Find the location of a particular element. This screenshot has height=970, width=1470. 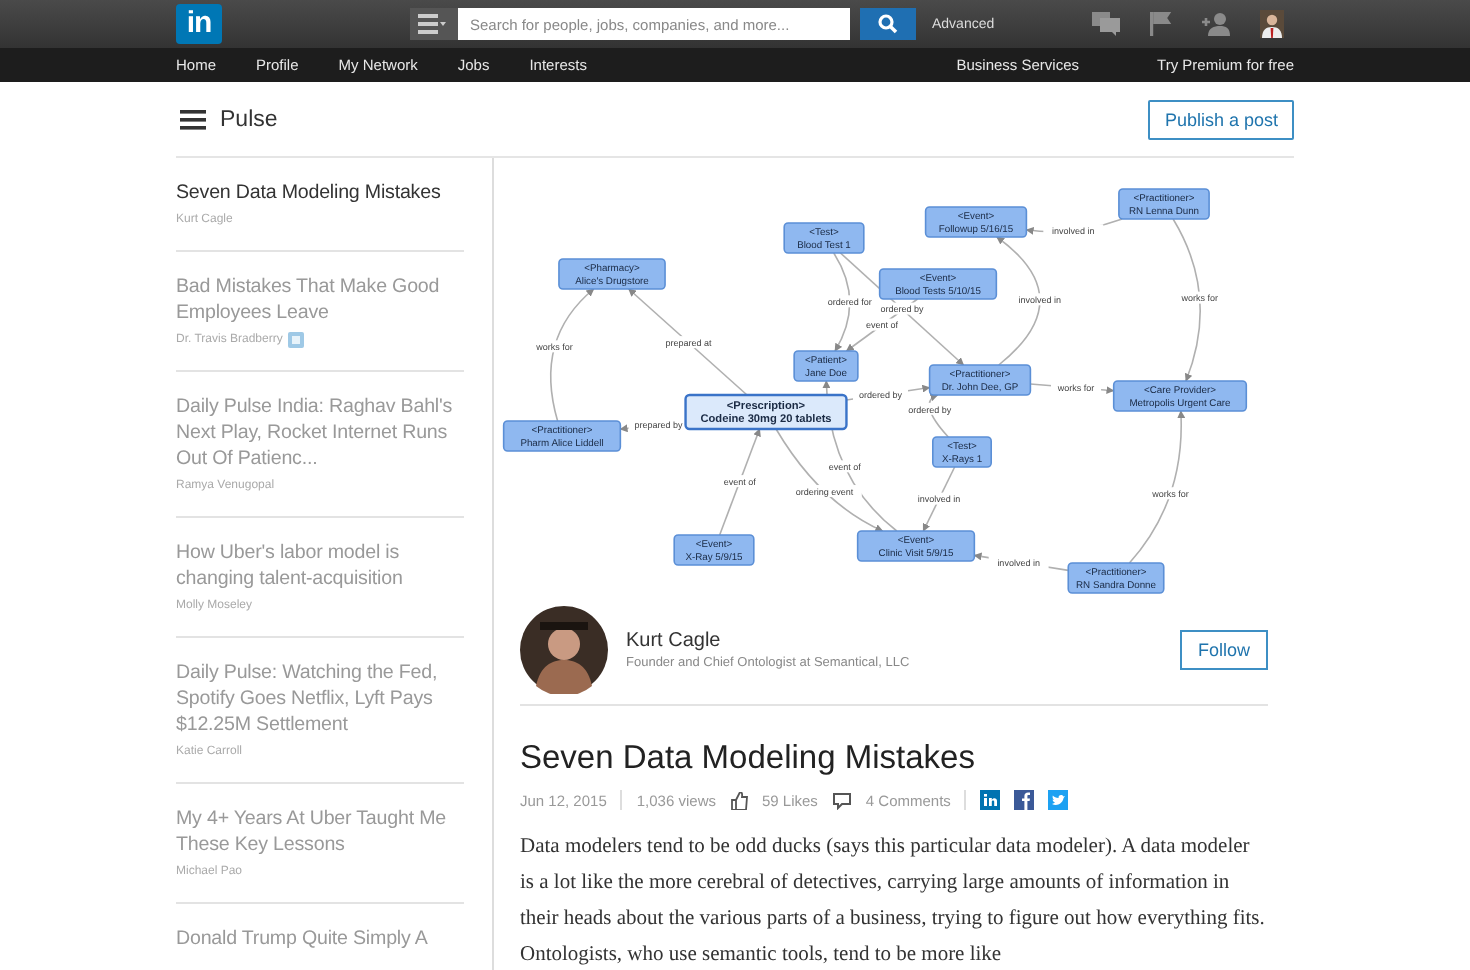

search-button is located at coordinates (888, 24).